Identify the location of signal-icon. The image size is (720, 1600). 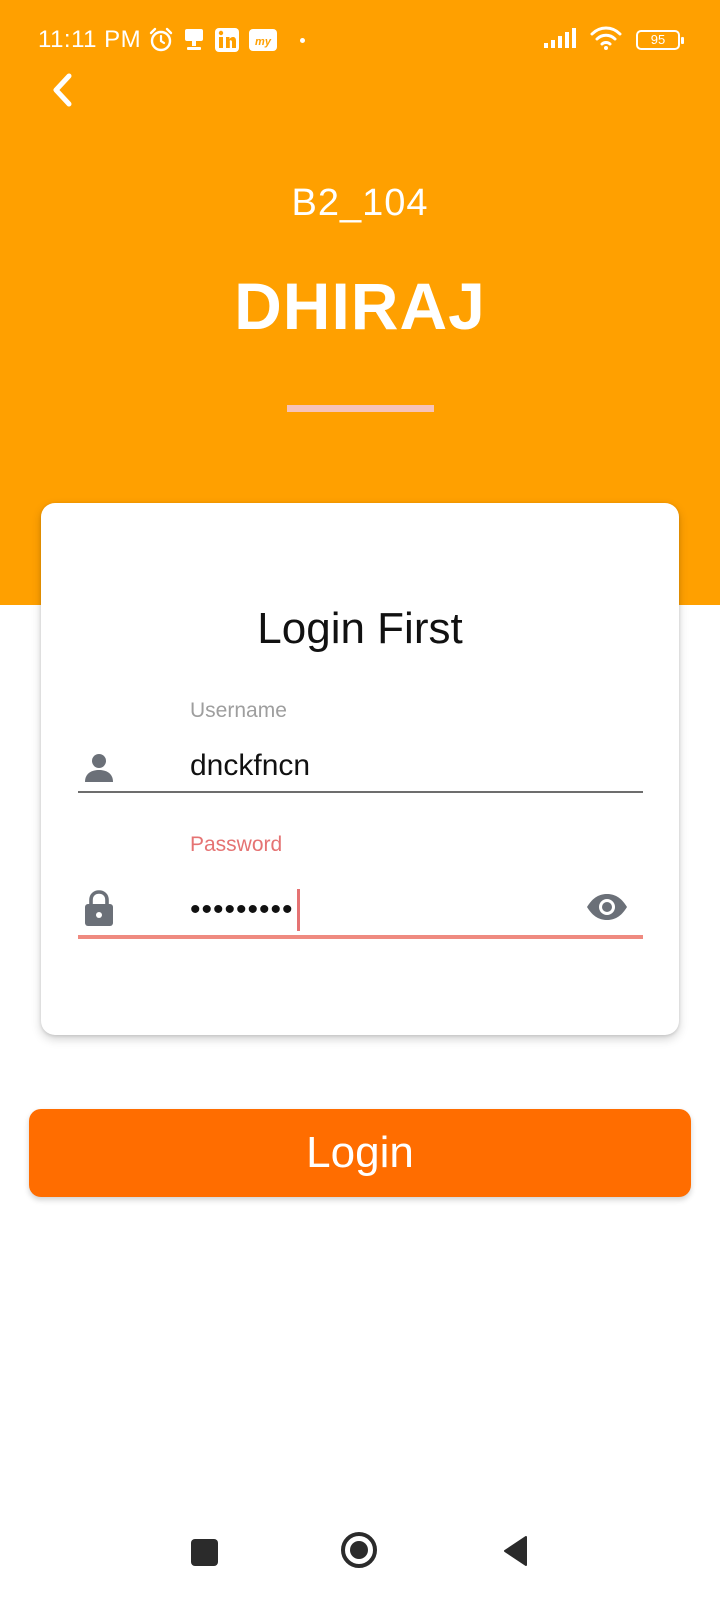
(560, 40).